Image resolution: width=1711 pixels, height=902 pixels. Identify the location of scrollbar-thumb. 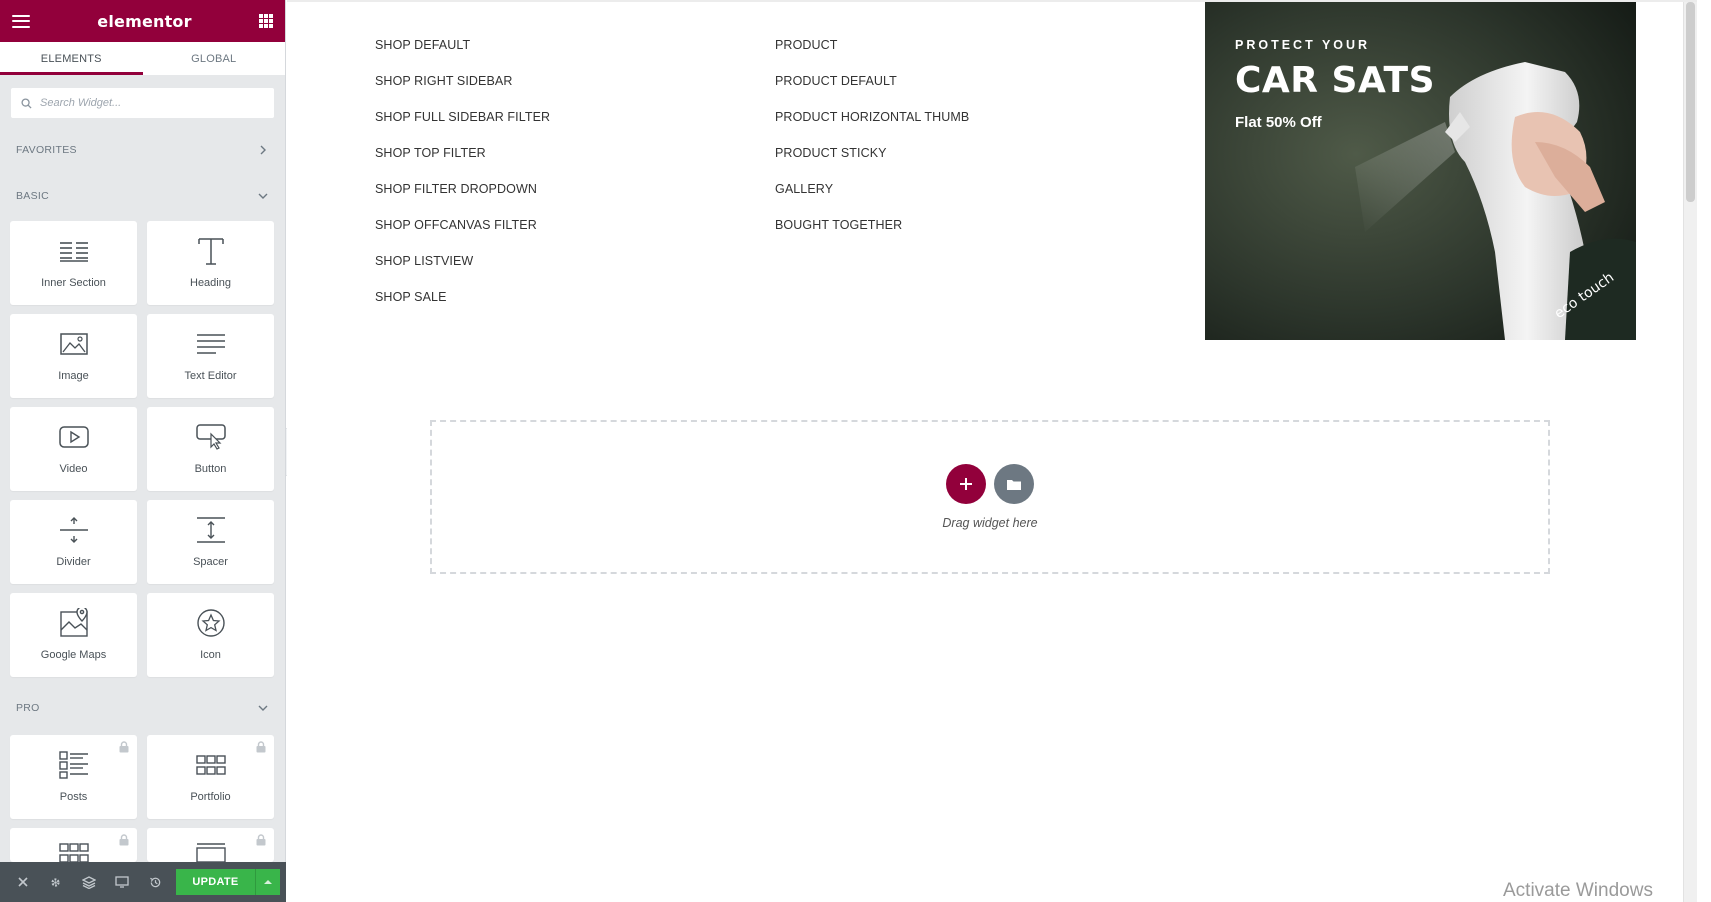
(1690, 102).